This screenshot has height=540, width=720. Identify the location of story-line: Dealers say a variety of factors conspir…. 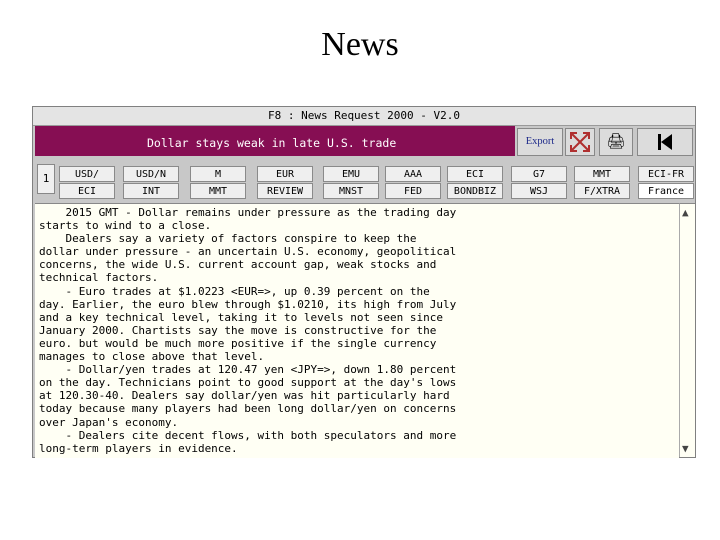
(228, 239).